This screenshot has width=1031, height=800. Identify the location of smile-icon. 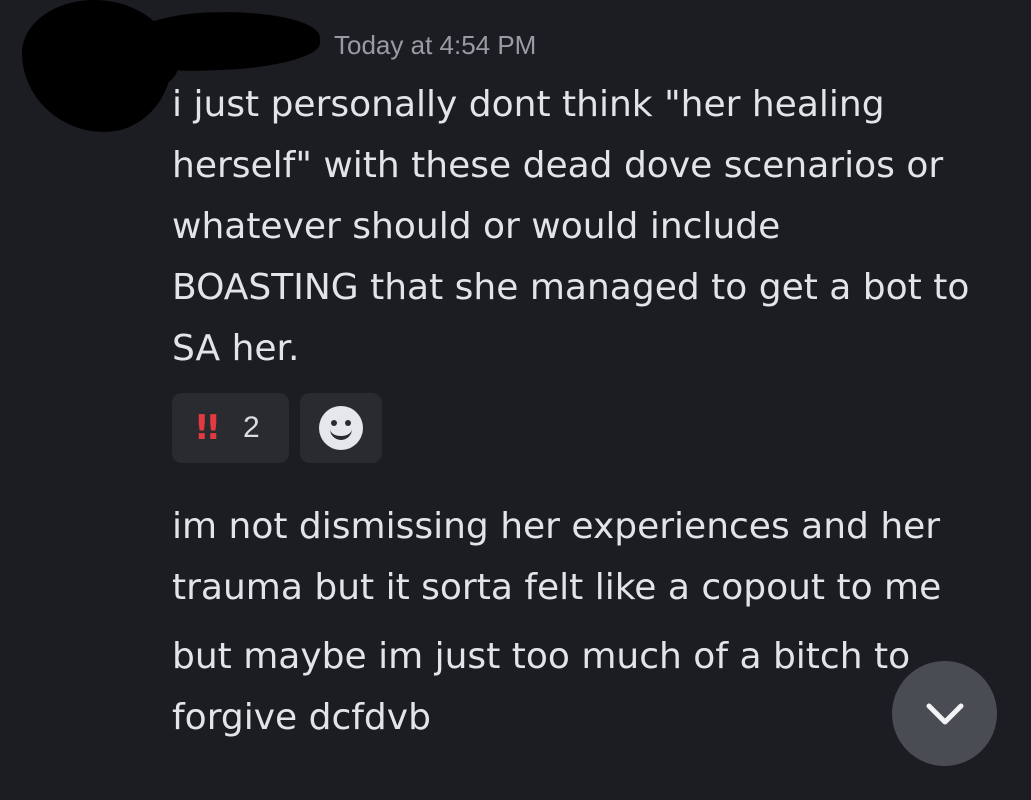
(341, 428).